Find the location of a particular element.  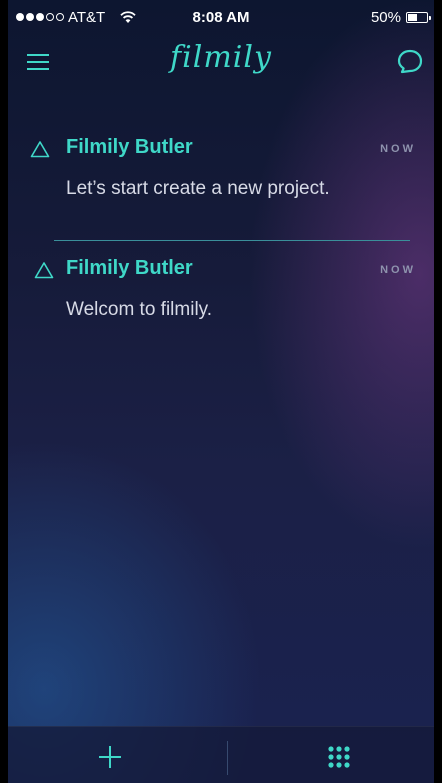

app-header: filmily is located at coordinates (221, 63).